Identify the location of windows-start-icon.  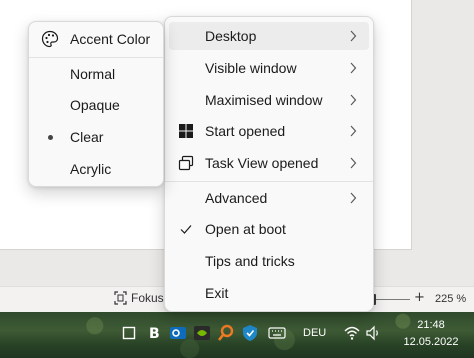
(186, 131).